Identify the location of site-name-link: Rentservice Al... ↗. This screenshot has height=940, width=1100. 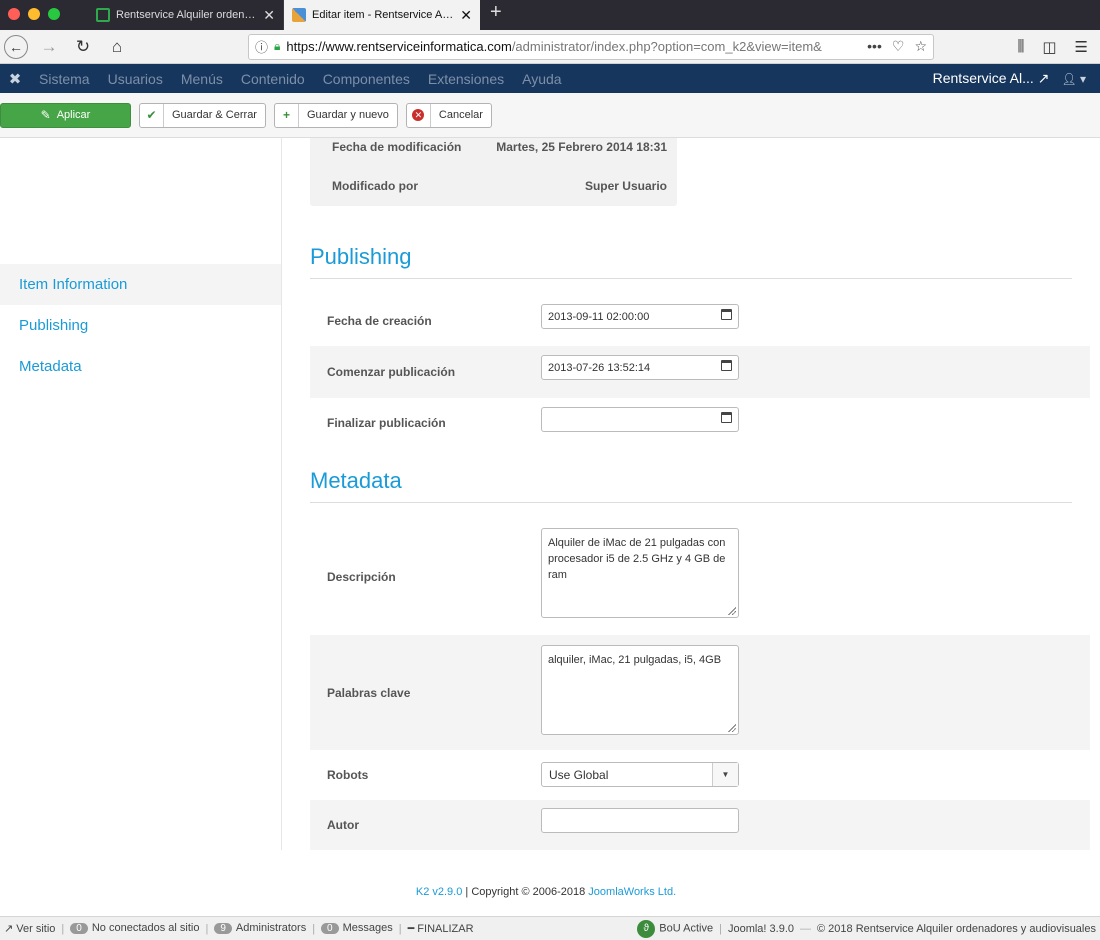
(997, 78).